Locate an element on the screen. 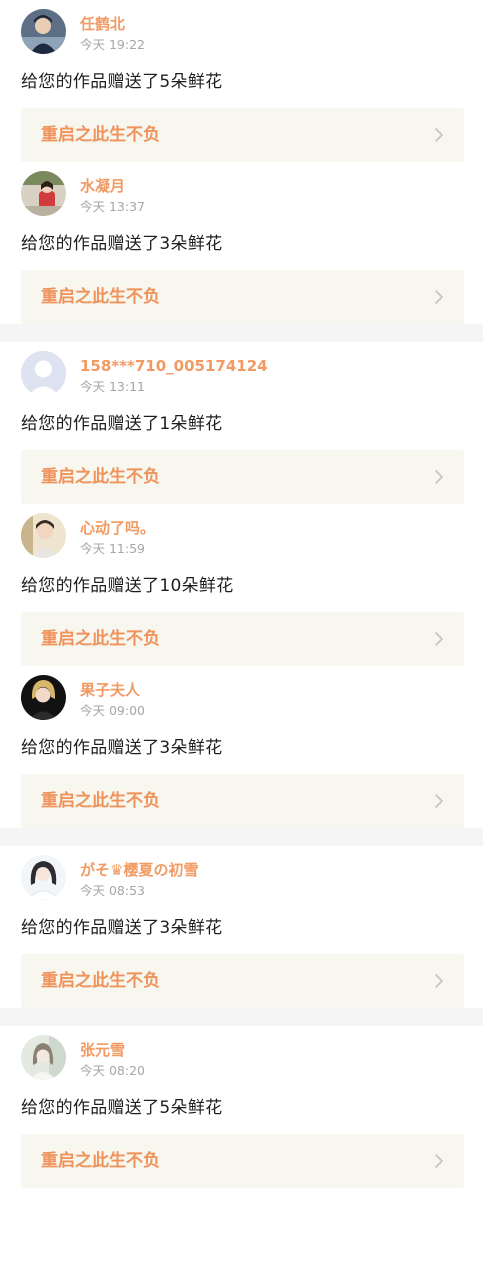 This screenshot has height=1280, width=483. username: 果子夫人 is located at coordinates (110, 690).